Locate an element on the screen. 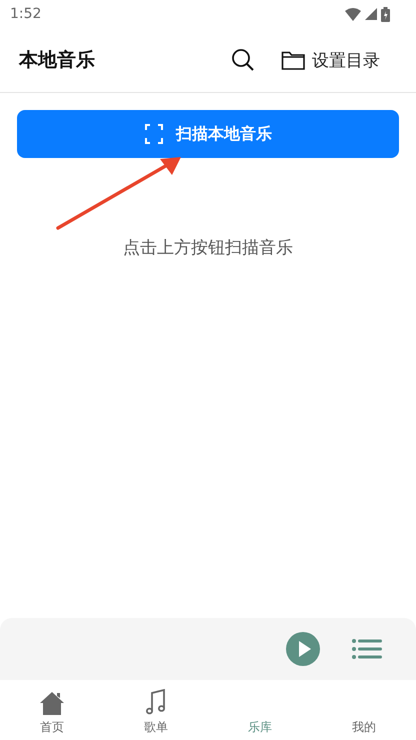 This screenshot has height=740, width=416. folder-icon is located at coordinates (293, 60).